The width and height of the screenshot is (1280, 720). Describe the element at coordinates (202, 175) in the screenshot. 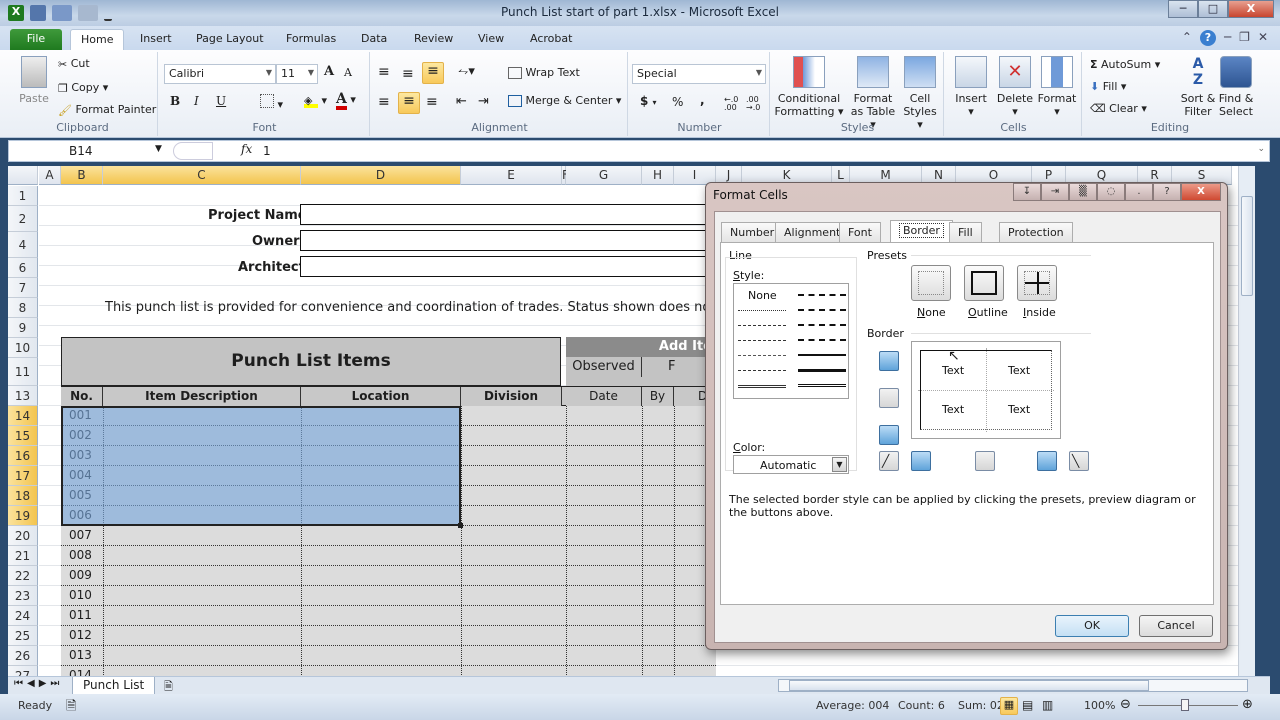

I see `column-header-c: C` at that location.